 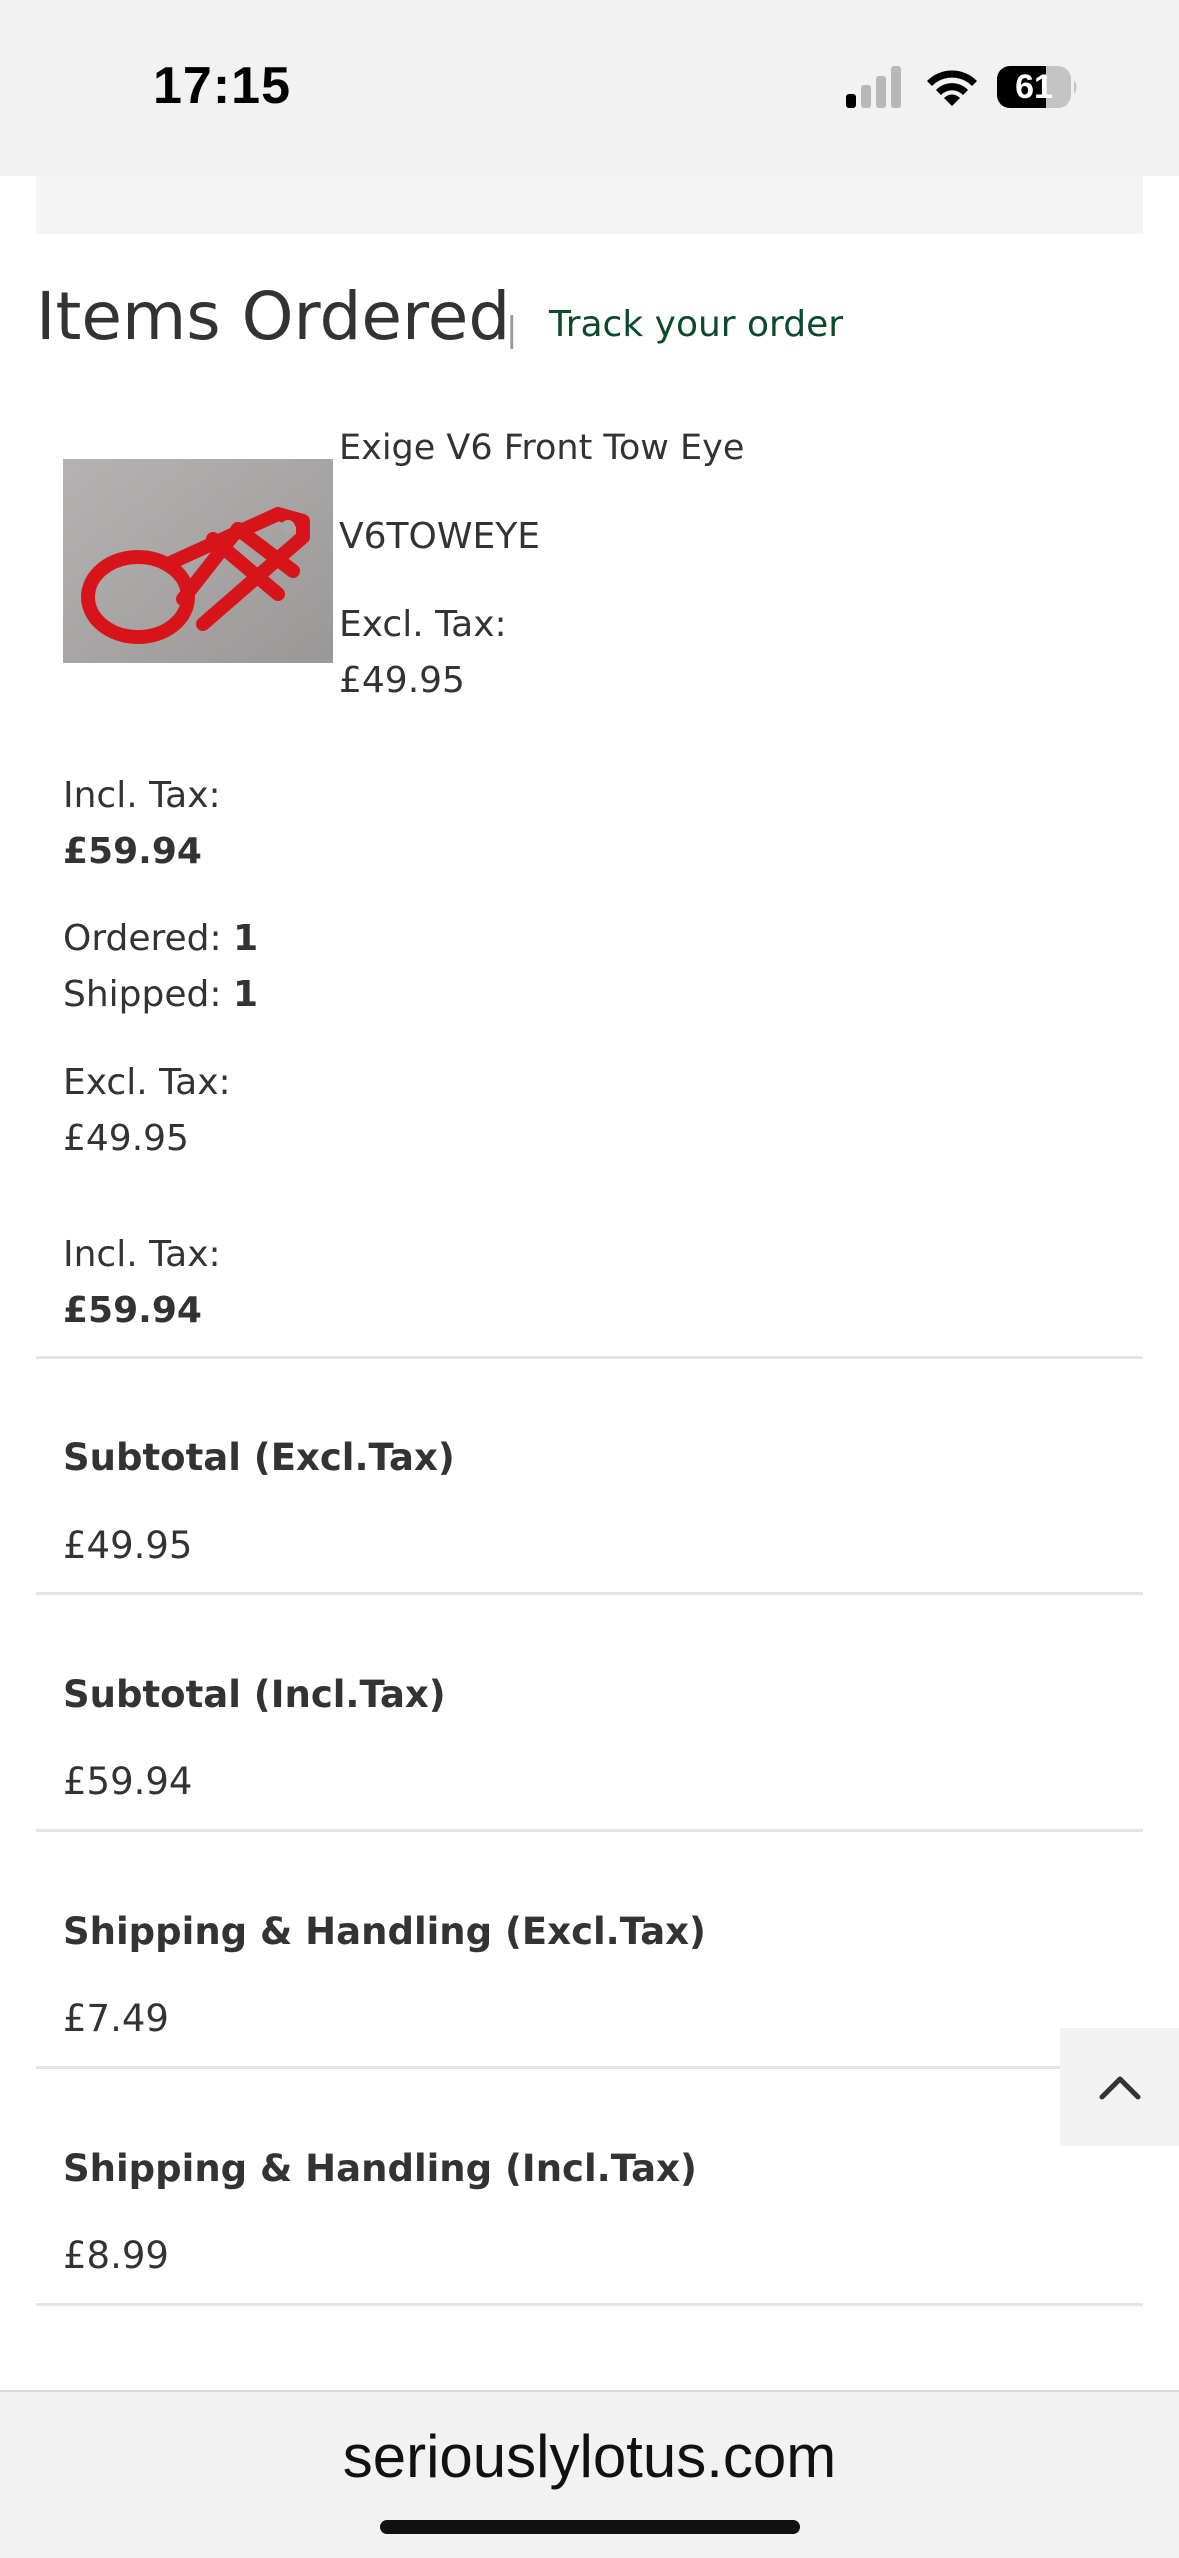 I want to click on shipping-incl-label: Shipping & Handling (Incl.Tax), so click(x=380, y=2168).